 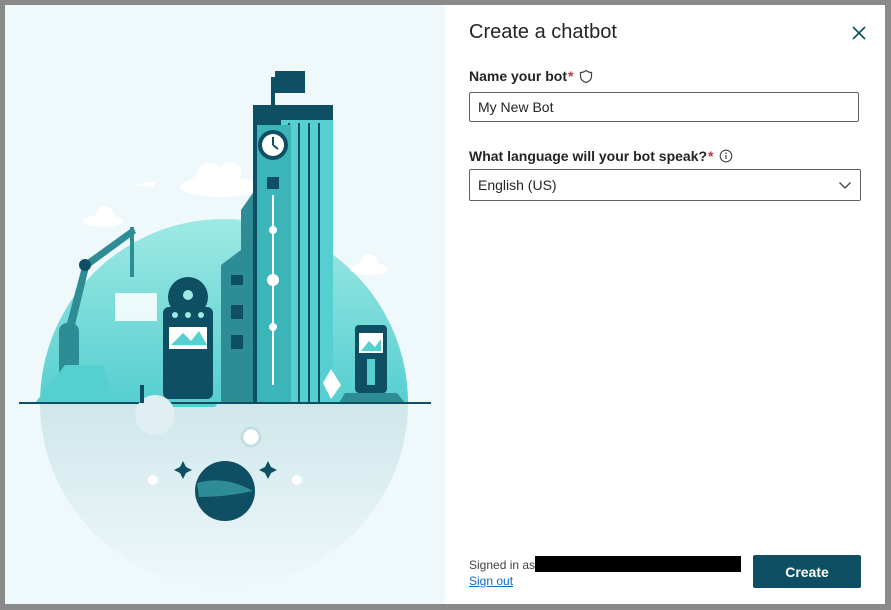 I want to click on signed-in-label: Signed in as, so click(x=502, y=565).